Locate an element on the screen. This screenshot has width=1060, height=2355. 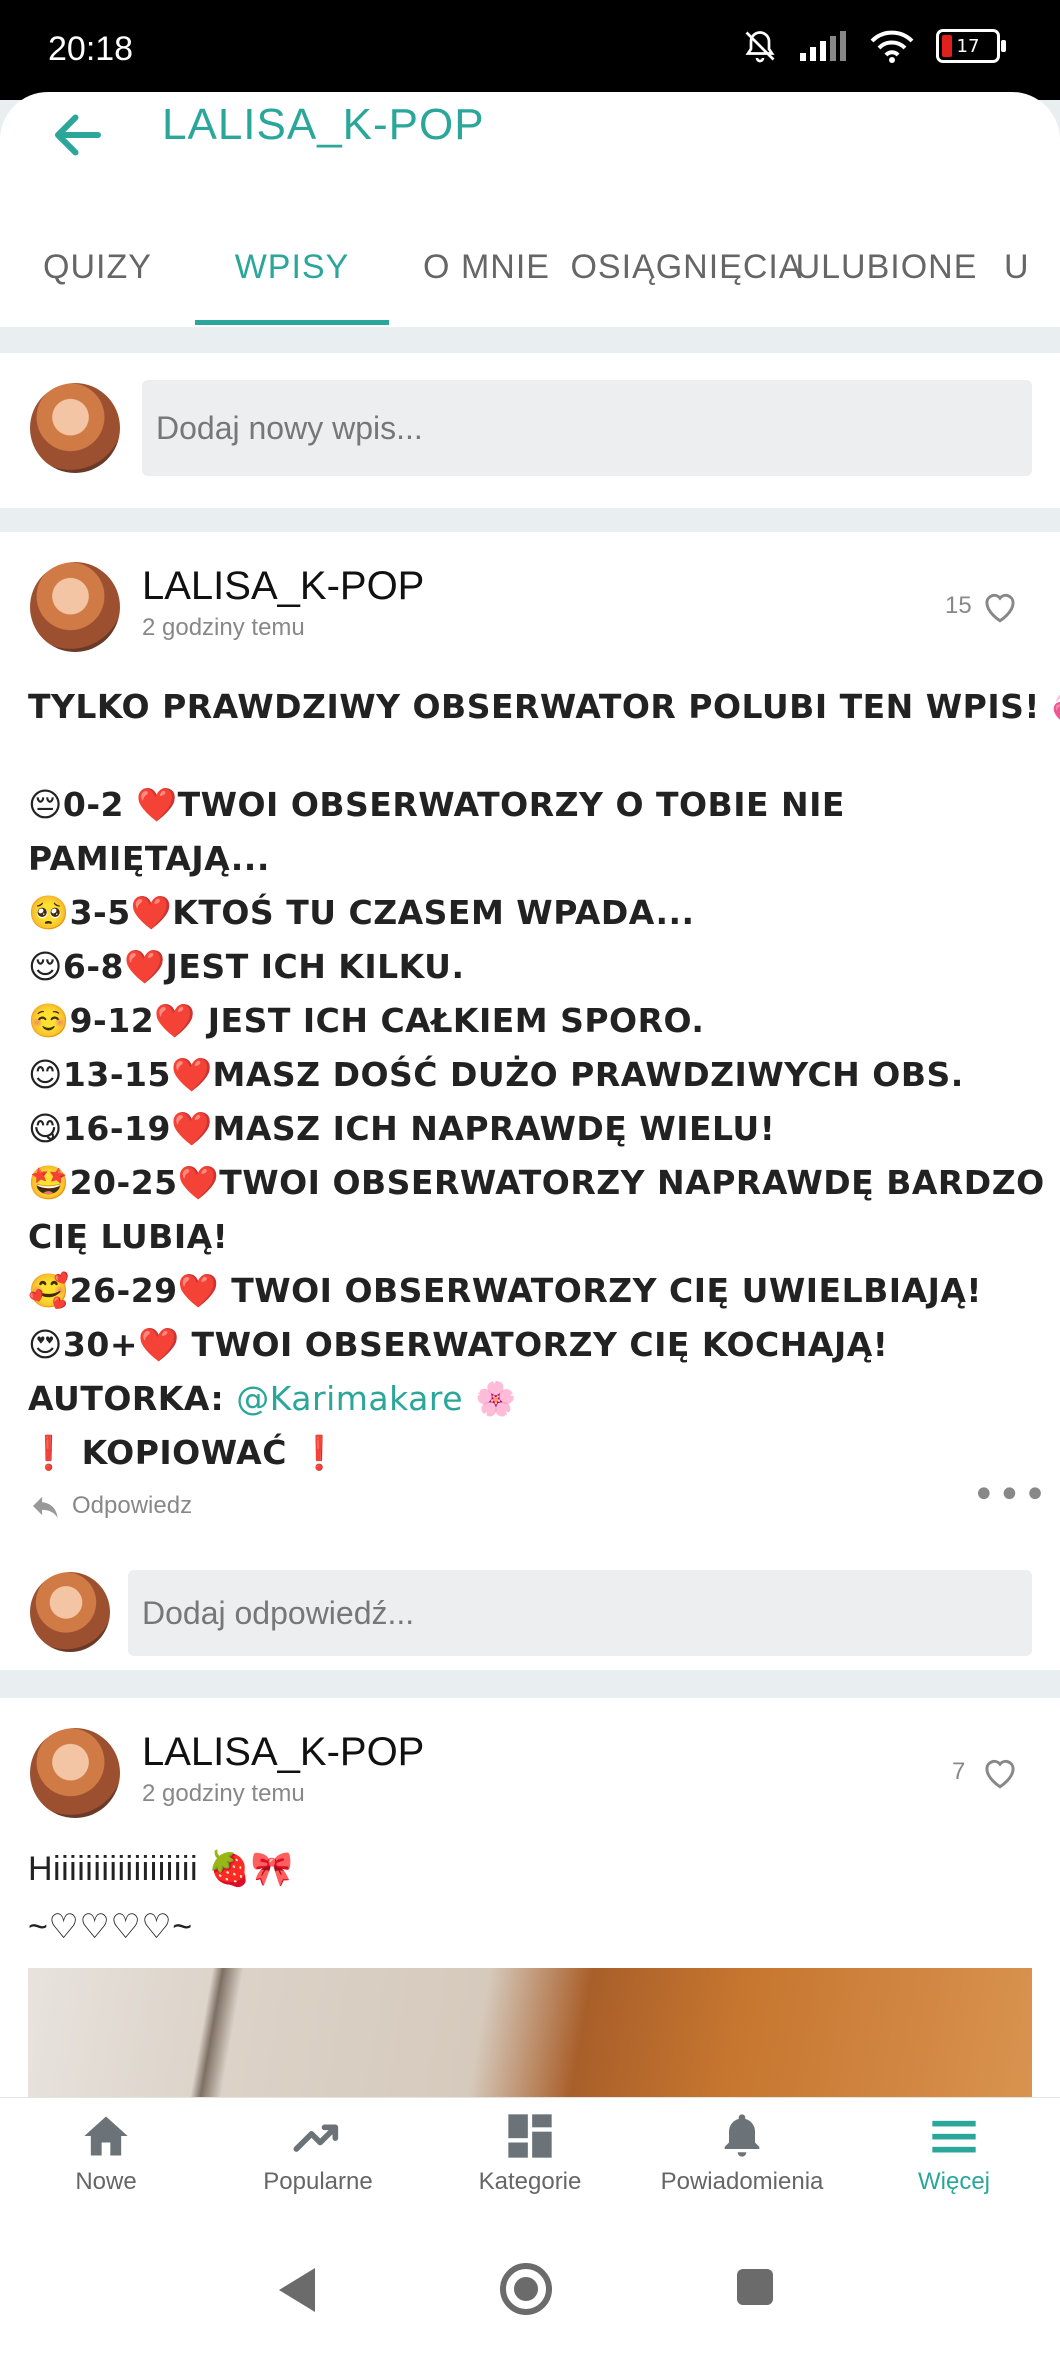
system-navigation is located at coordinates (530, 2291).